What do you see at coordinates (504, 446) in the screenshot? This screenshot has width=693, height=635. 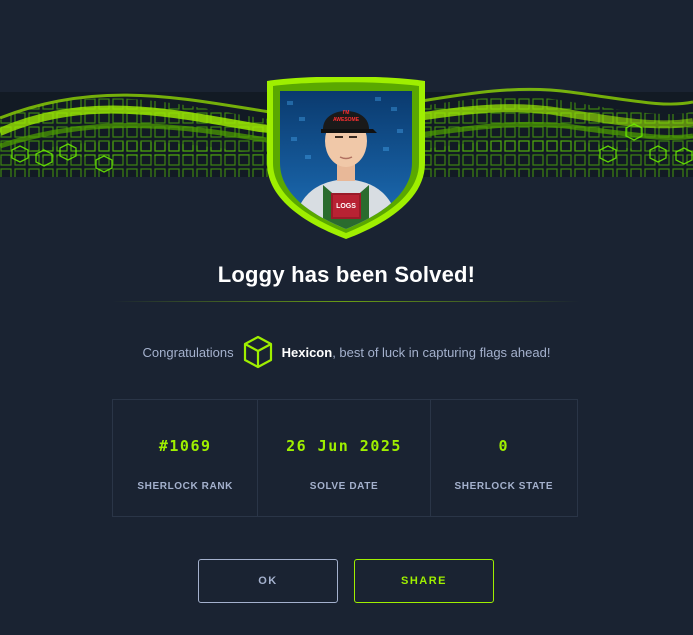 I see `stat-value: 0` at bounding box center [504, 446].